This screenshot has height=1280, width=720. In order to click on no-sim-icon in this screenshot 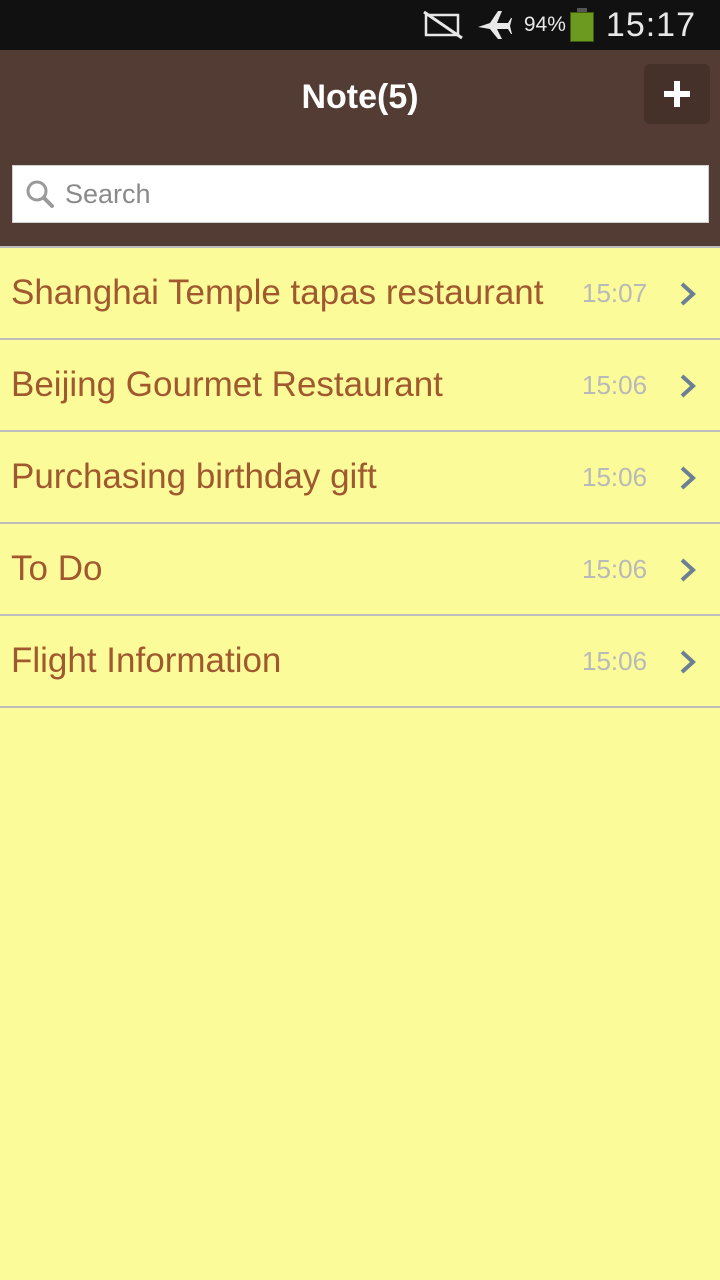, I will do `click(443, 25)`.